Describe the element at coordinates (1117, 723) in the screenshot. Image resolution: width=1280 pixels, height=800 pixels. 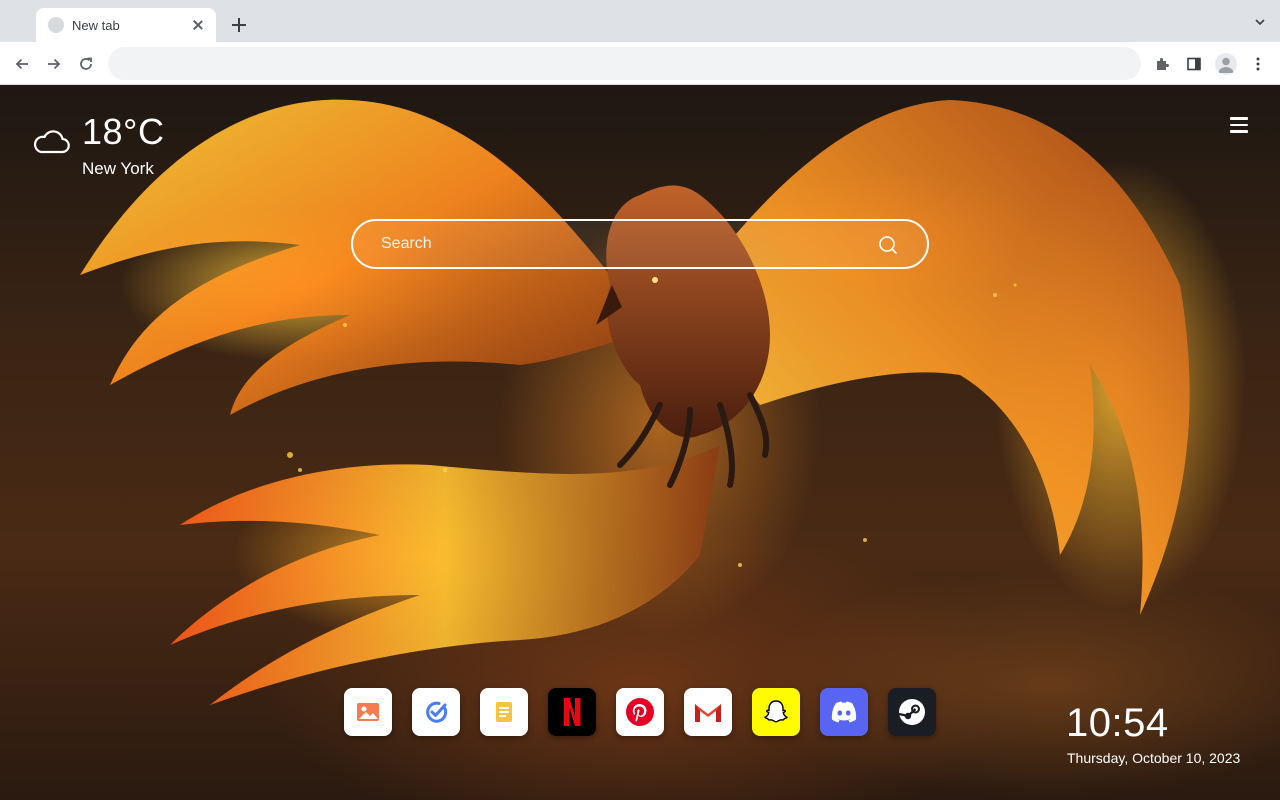
I see `clock-time: 10:54` at that location.